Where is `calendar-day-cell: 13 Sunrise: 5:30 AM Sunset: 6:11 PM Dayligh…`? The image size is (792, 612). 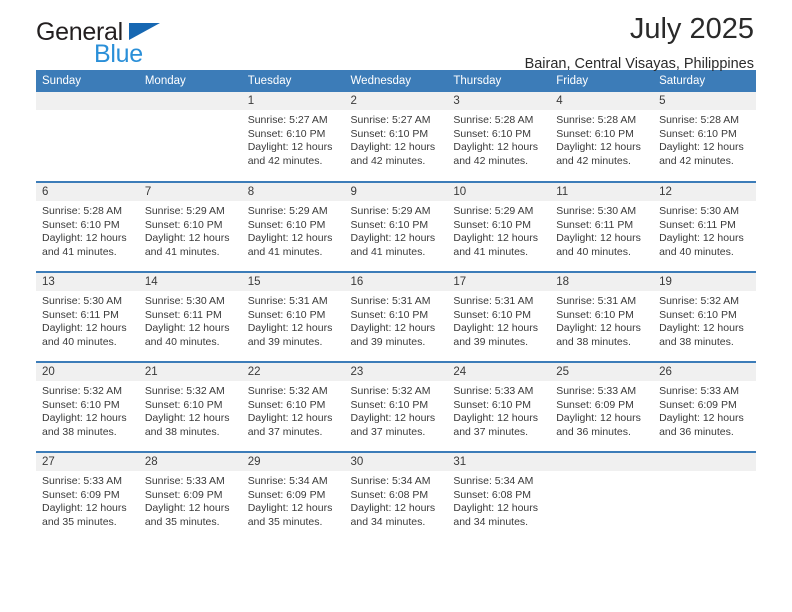 calendar-day-cell: 13 Sunrise: 5:30 AM Sunset: 6:11 PM Dayligh… is located at coordinates (87, 316).